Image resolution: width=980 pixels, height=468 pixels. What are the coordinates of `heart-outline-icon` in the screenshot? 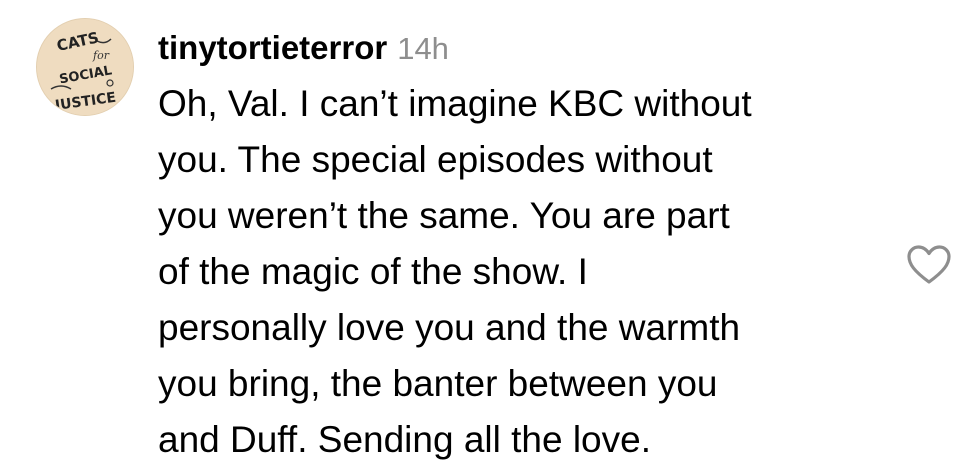 It's located at (929, 264).